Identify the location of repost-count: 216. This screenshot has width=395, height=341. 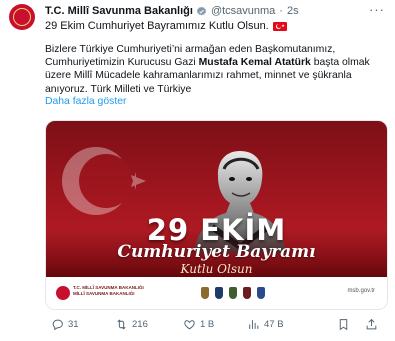
(140, 324).